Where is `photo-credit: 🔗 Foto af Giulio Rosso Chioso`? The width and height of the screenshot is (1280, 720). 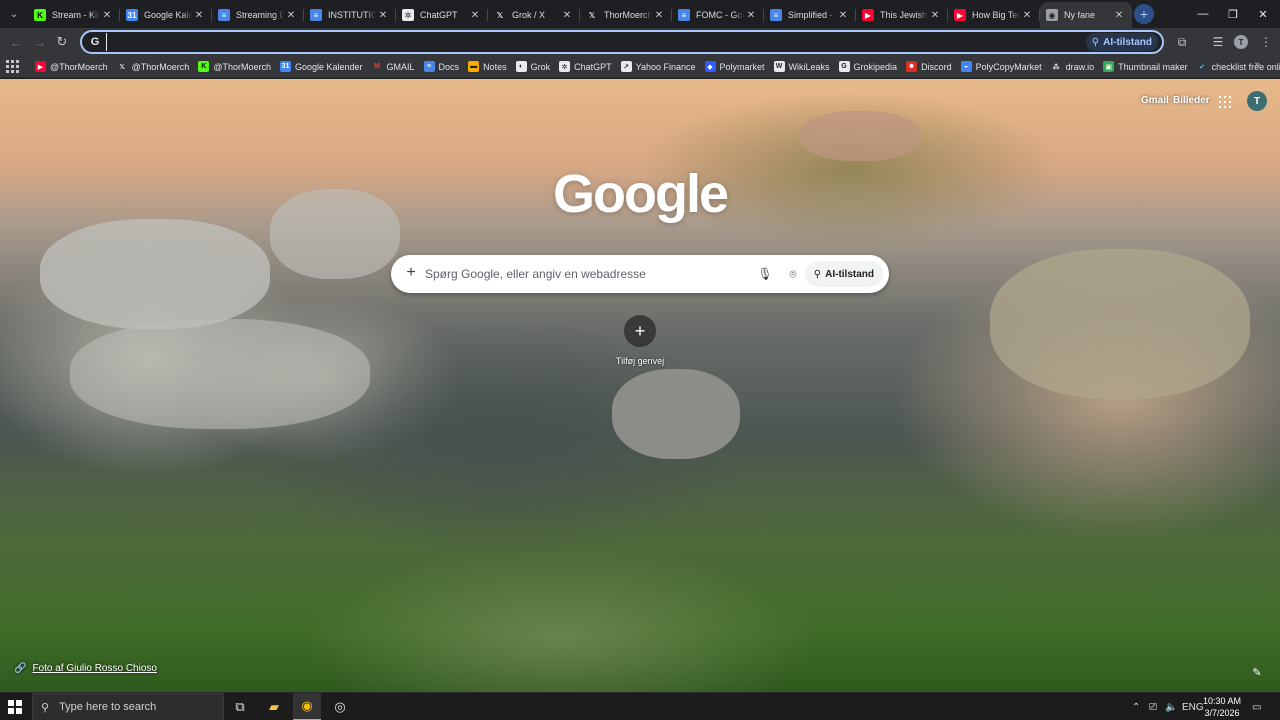 photo-credit: 🔗 Foto af Giulio Rosso Chioso is located at coordinates (85, 668).